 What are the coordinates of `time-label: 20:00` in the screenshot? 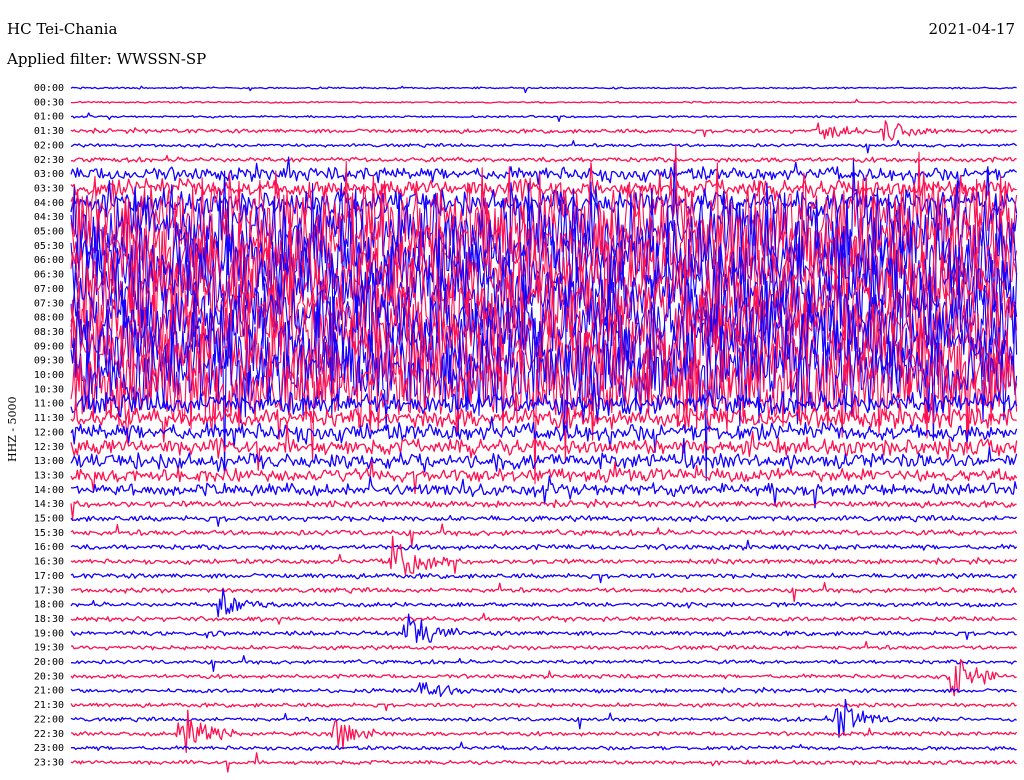 It's located at (49, 662).